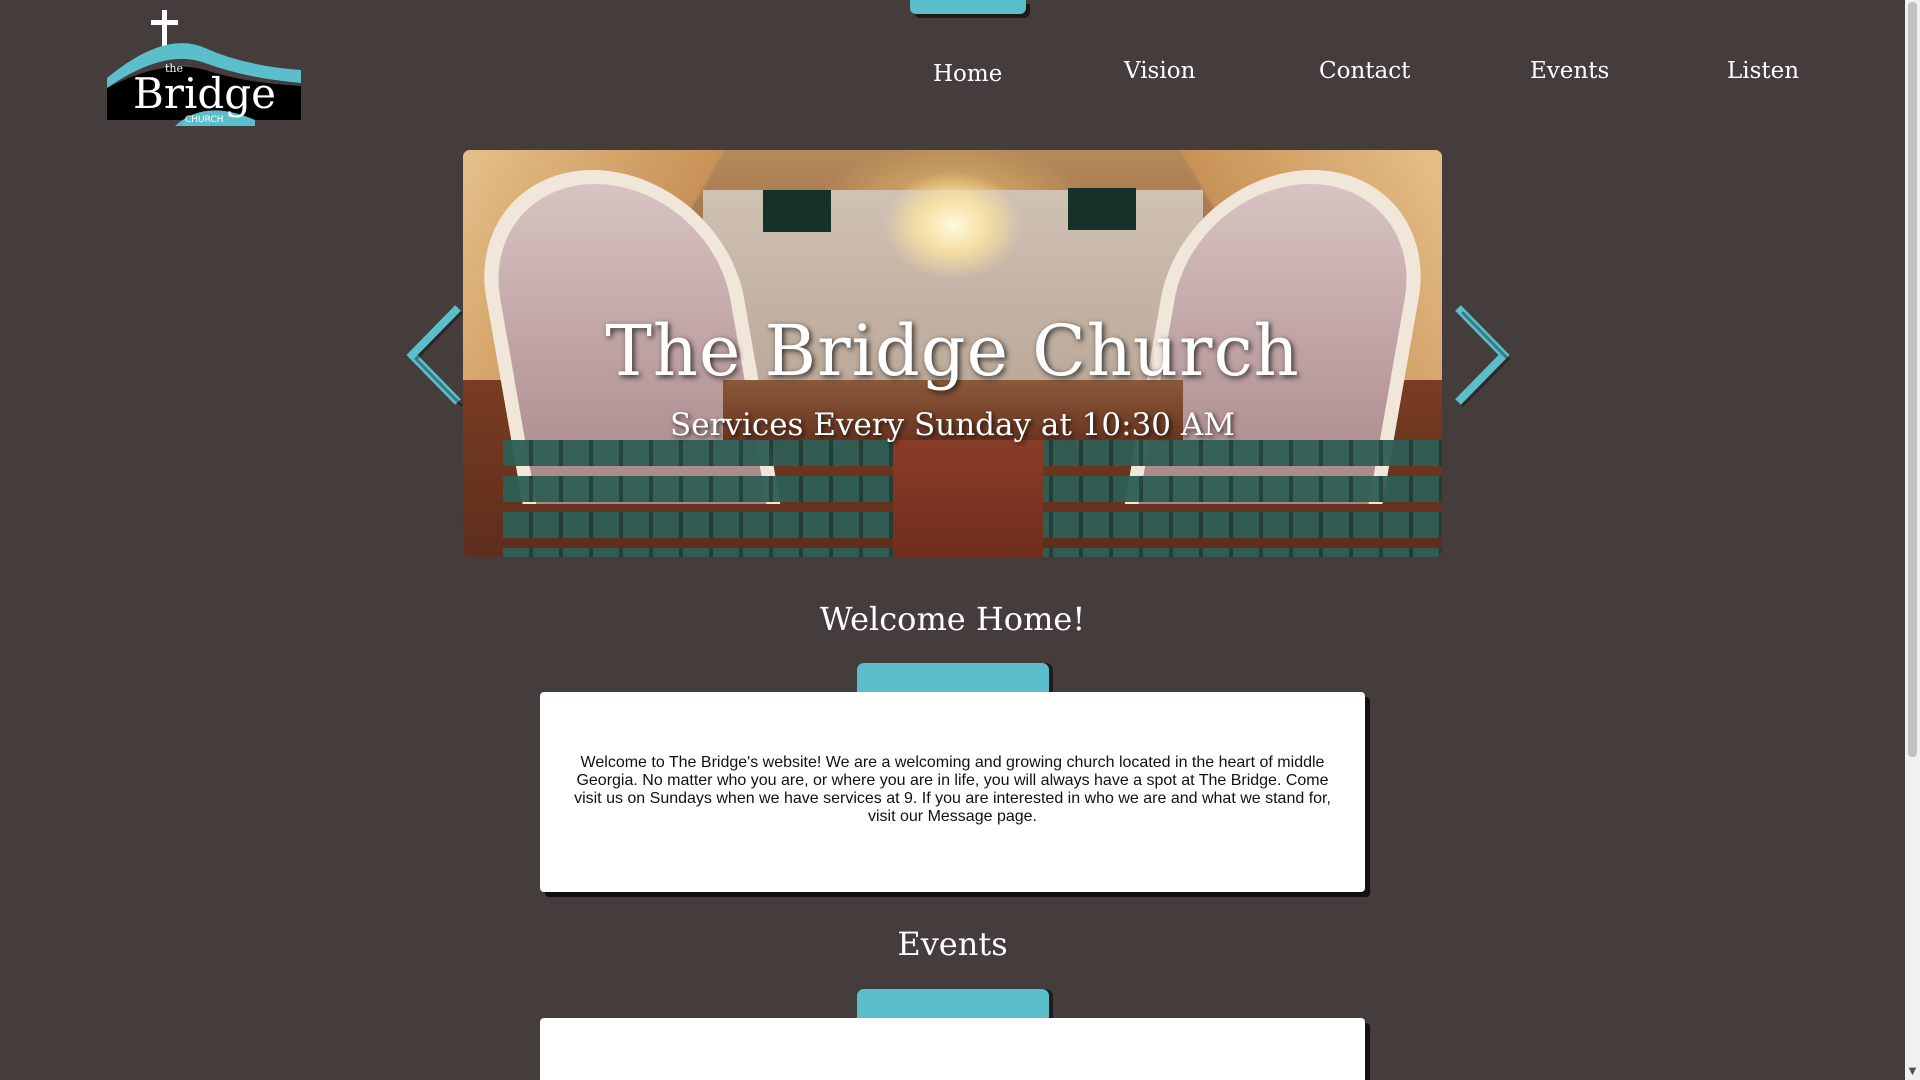  Describe the element at coordinates (1232, 498) in the screenshot. I see `hero-image-seats-right` at that location.